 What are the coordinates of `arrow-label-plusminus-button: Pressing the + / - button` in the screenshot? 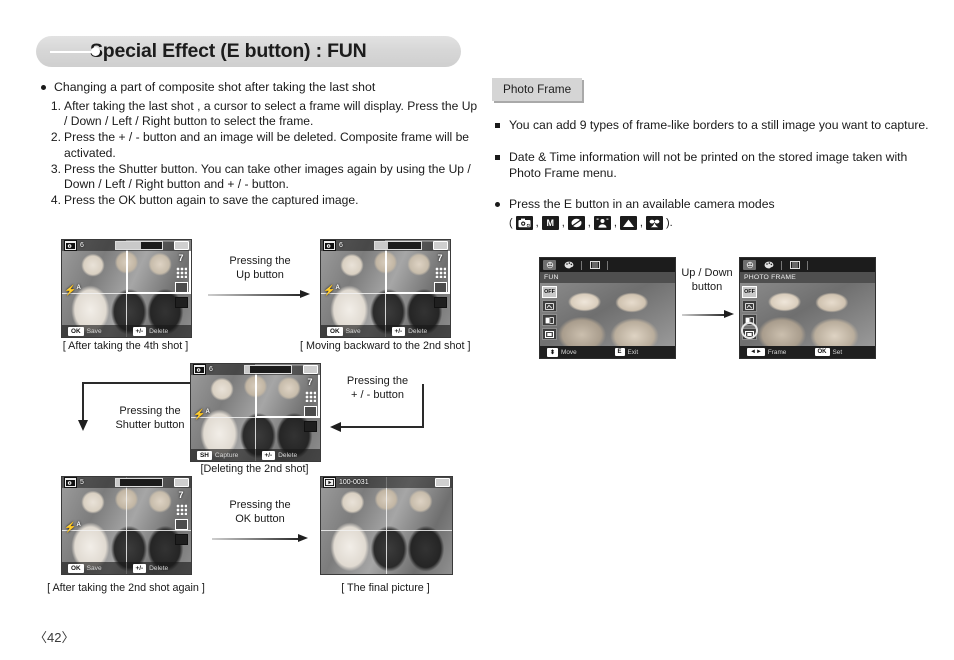 It's located at (377, 388).